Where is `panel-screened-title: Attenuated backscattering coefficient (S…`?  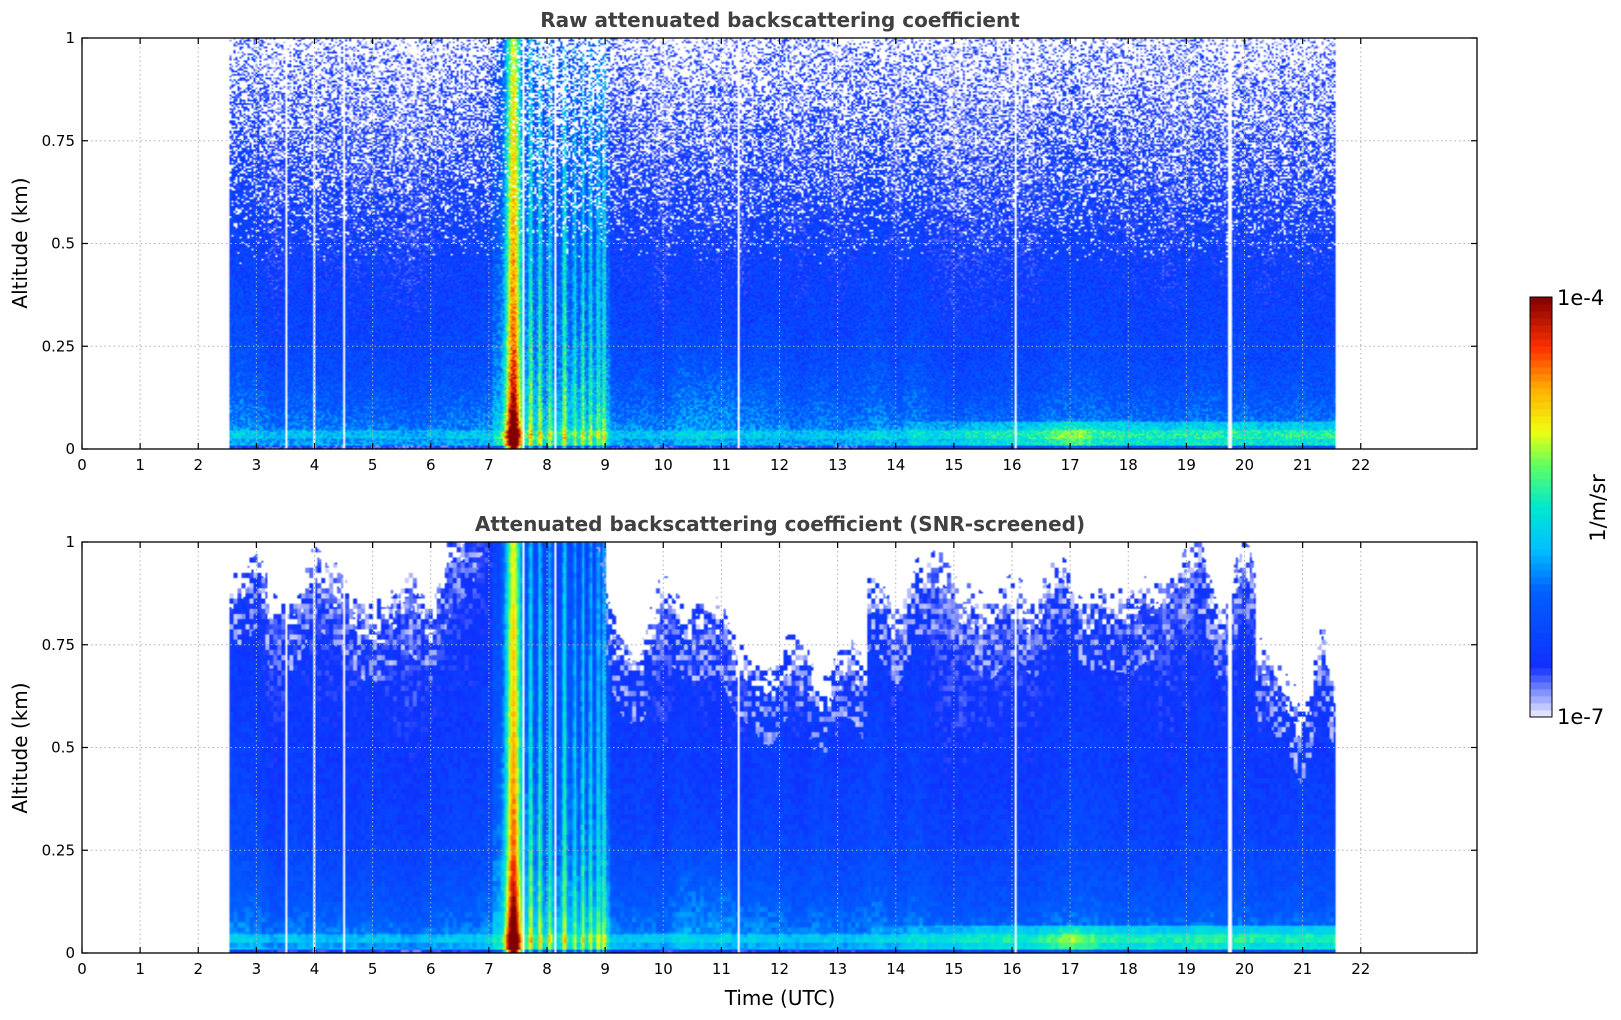
panel-screened-title: Attenuated backscattering coefficient (S… is located at coordinates (780, 524).